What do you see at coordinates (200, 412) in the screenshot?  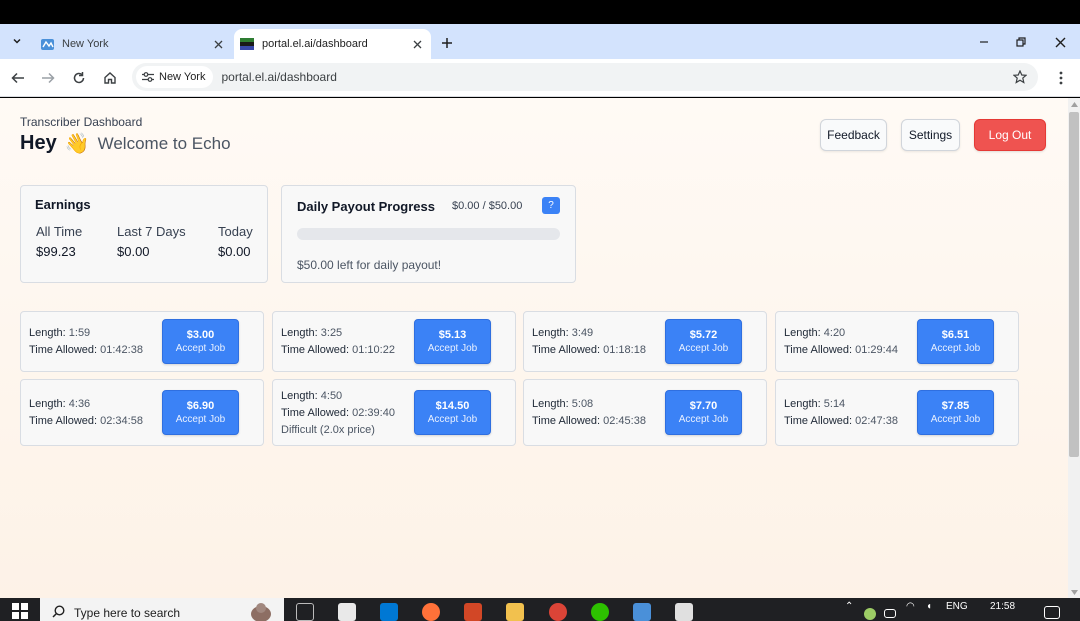 I see `accept-job-button: $6.90 Accept Job` at bounding box center [200, 412].